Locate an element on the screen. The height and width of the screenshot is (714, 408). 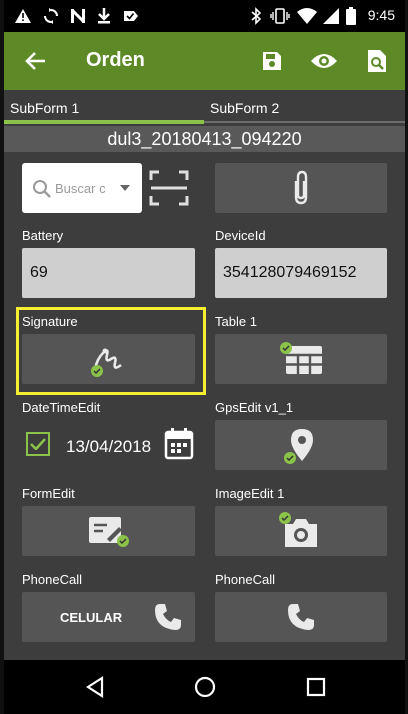
search-icon is located at coordinates (42, 189).